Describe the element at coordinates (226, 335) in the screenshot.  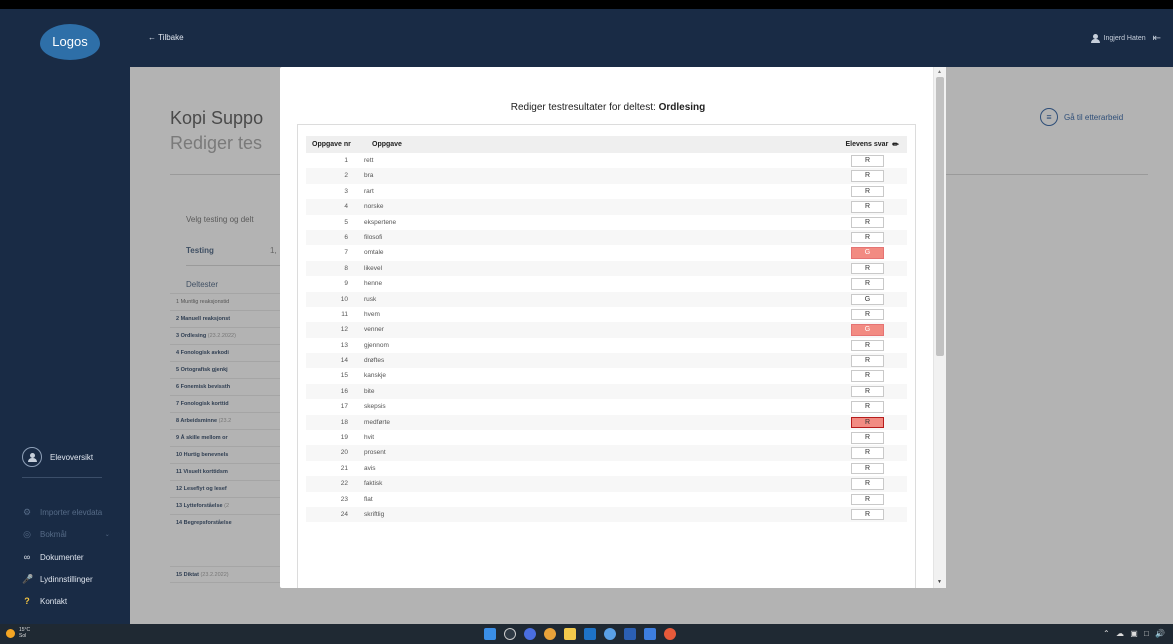
I see `list-item: 3 Ordlesing (23.2.2022)` at that location.